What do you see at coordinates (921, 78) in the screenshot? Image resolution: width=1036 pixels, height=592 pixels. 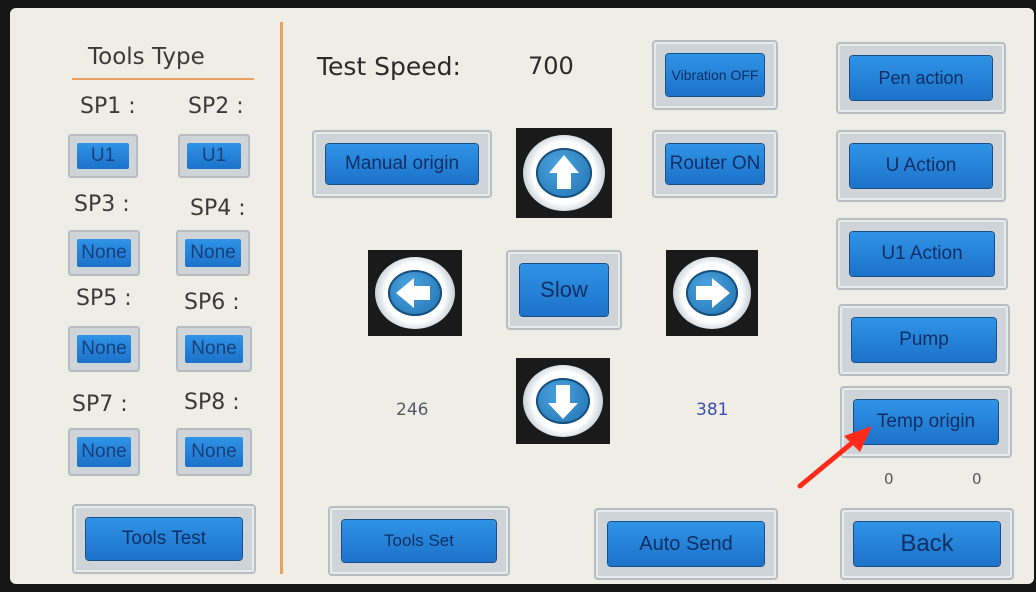 I see `pen-action-button: Pen action` at bounding box center [921, 78].